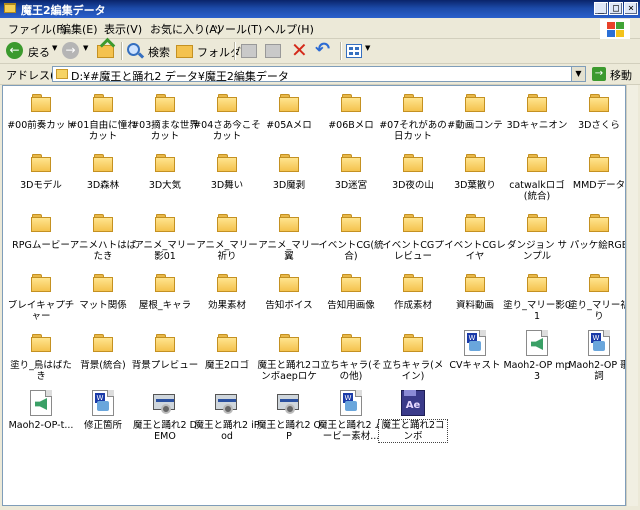  Describe the element at coordinates (123, 29) in the screenshot. I see `menu-view: 表示(V)` at that location.